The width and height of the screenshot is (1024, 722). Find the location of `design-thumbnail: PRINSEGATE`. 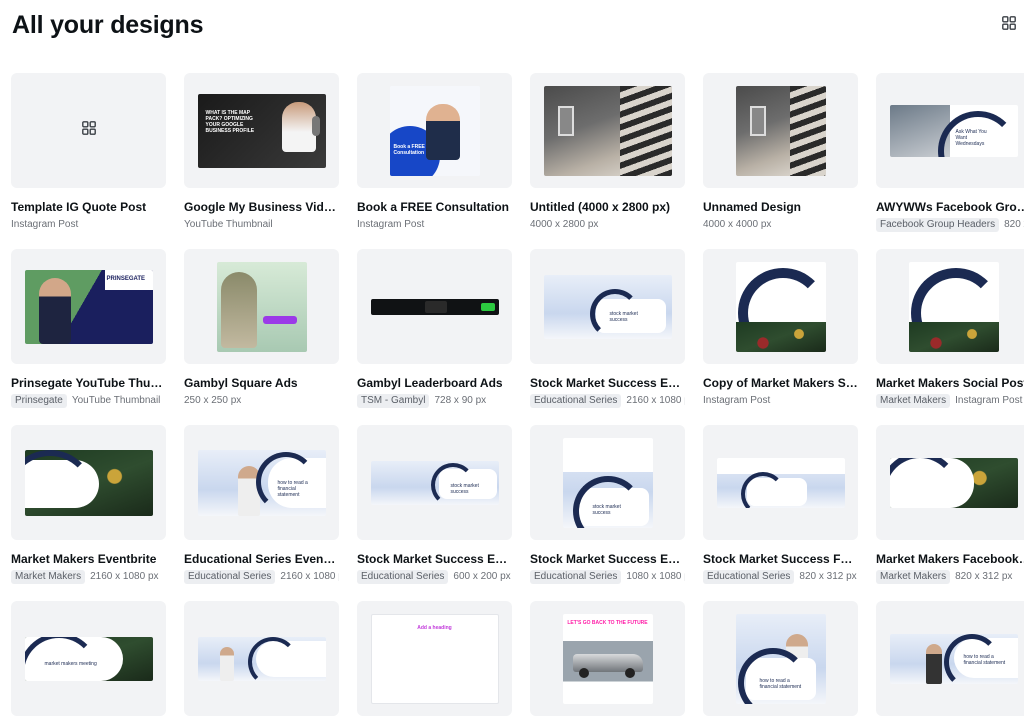

design-thumbnail: PRINSEGATE is located at coordinates (88, 306).